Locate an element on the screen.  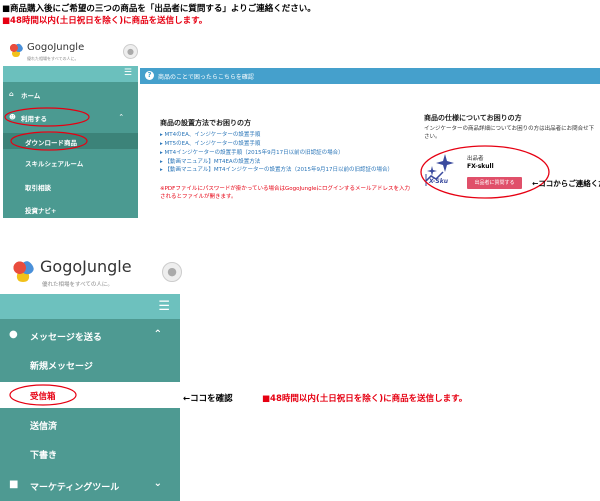
sidebar-item-home: ⌂ ホーム is located at coordinates (70, 97).